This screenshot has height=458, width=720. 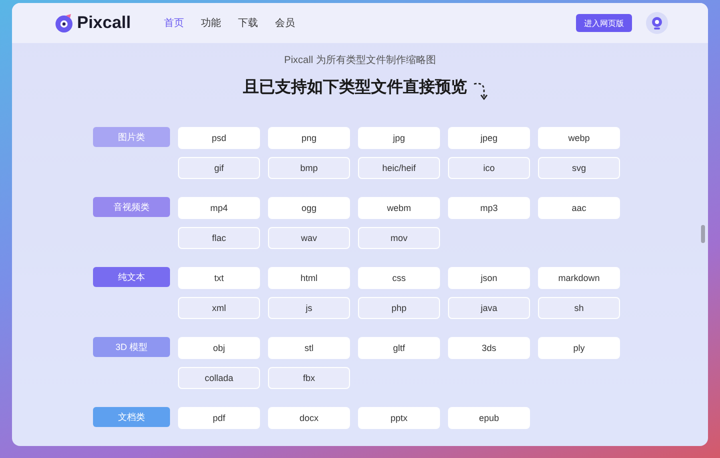 What do you see at coordinates (219, 138) in the screenshot?
I see `format-chip: psd` at bounding box center [219, 138].